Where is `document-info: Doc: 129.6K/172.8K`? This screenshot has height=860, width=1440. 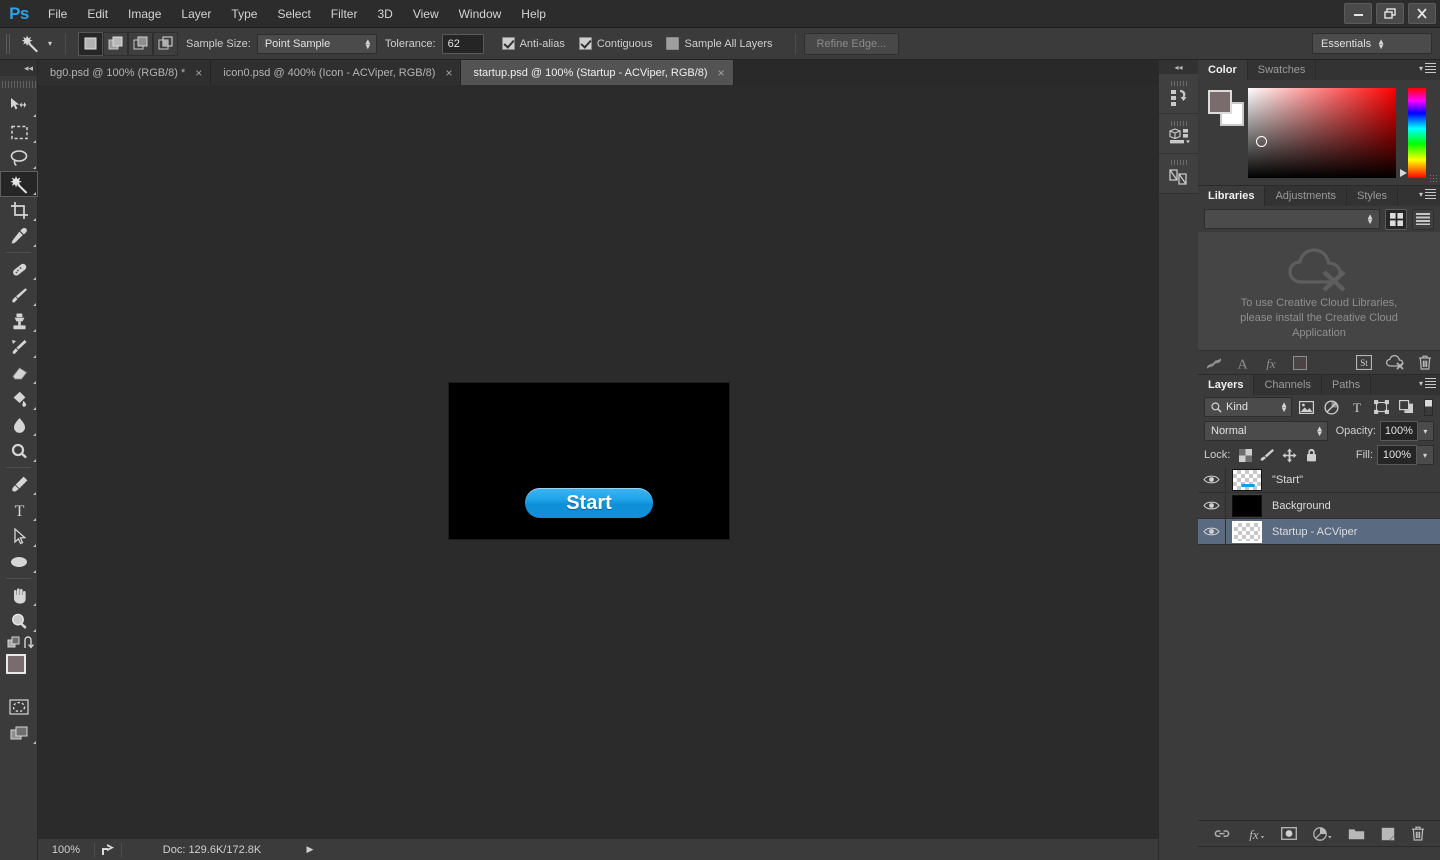 document-info: Doc: 129.6K/172.8K is located at coordinates (212, 850).